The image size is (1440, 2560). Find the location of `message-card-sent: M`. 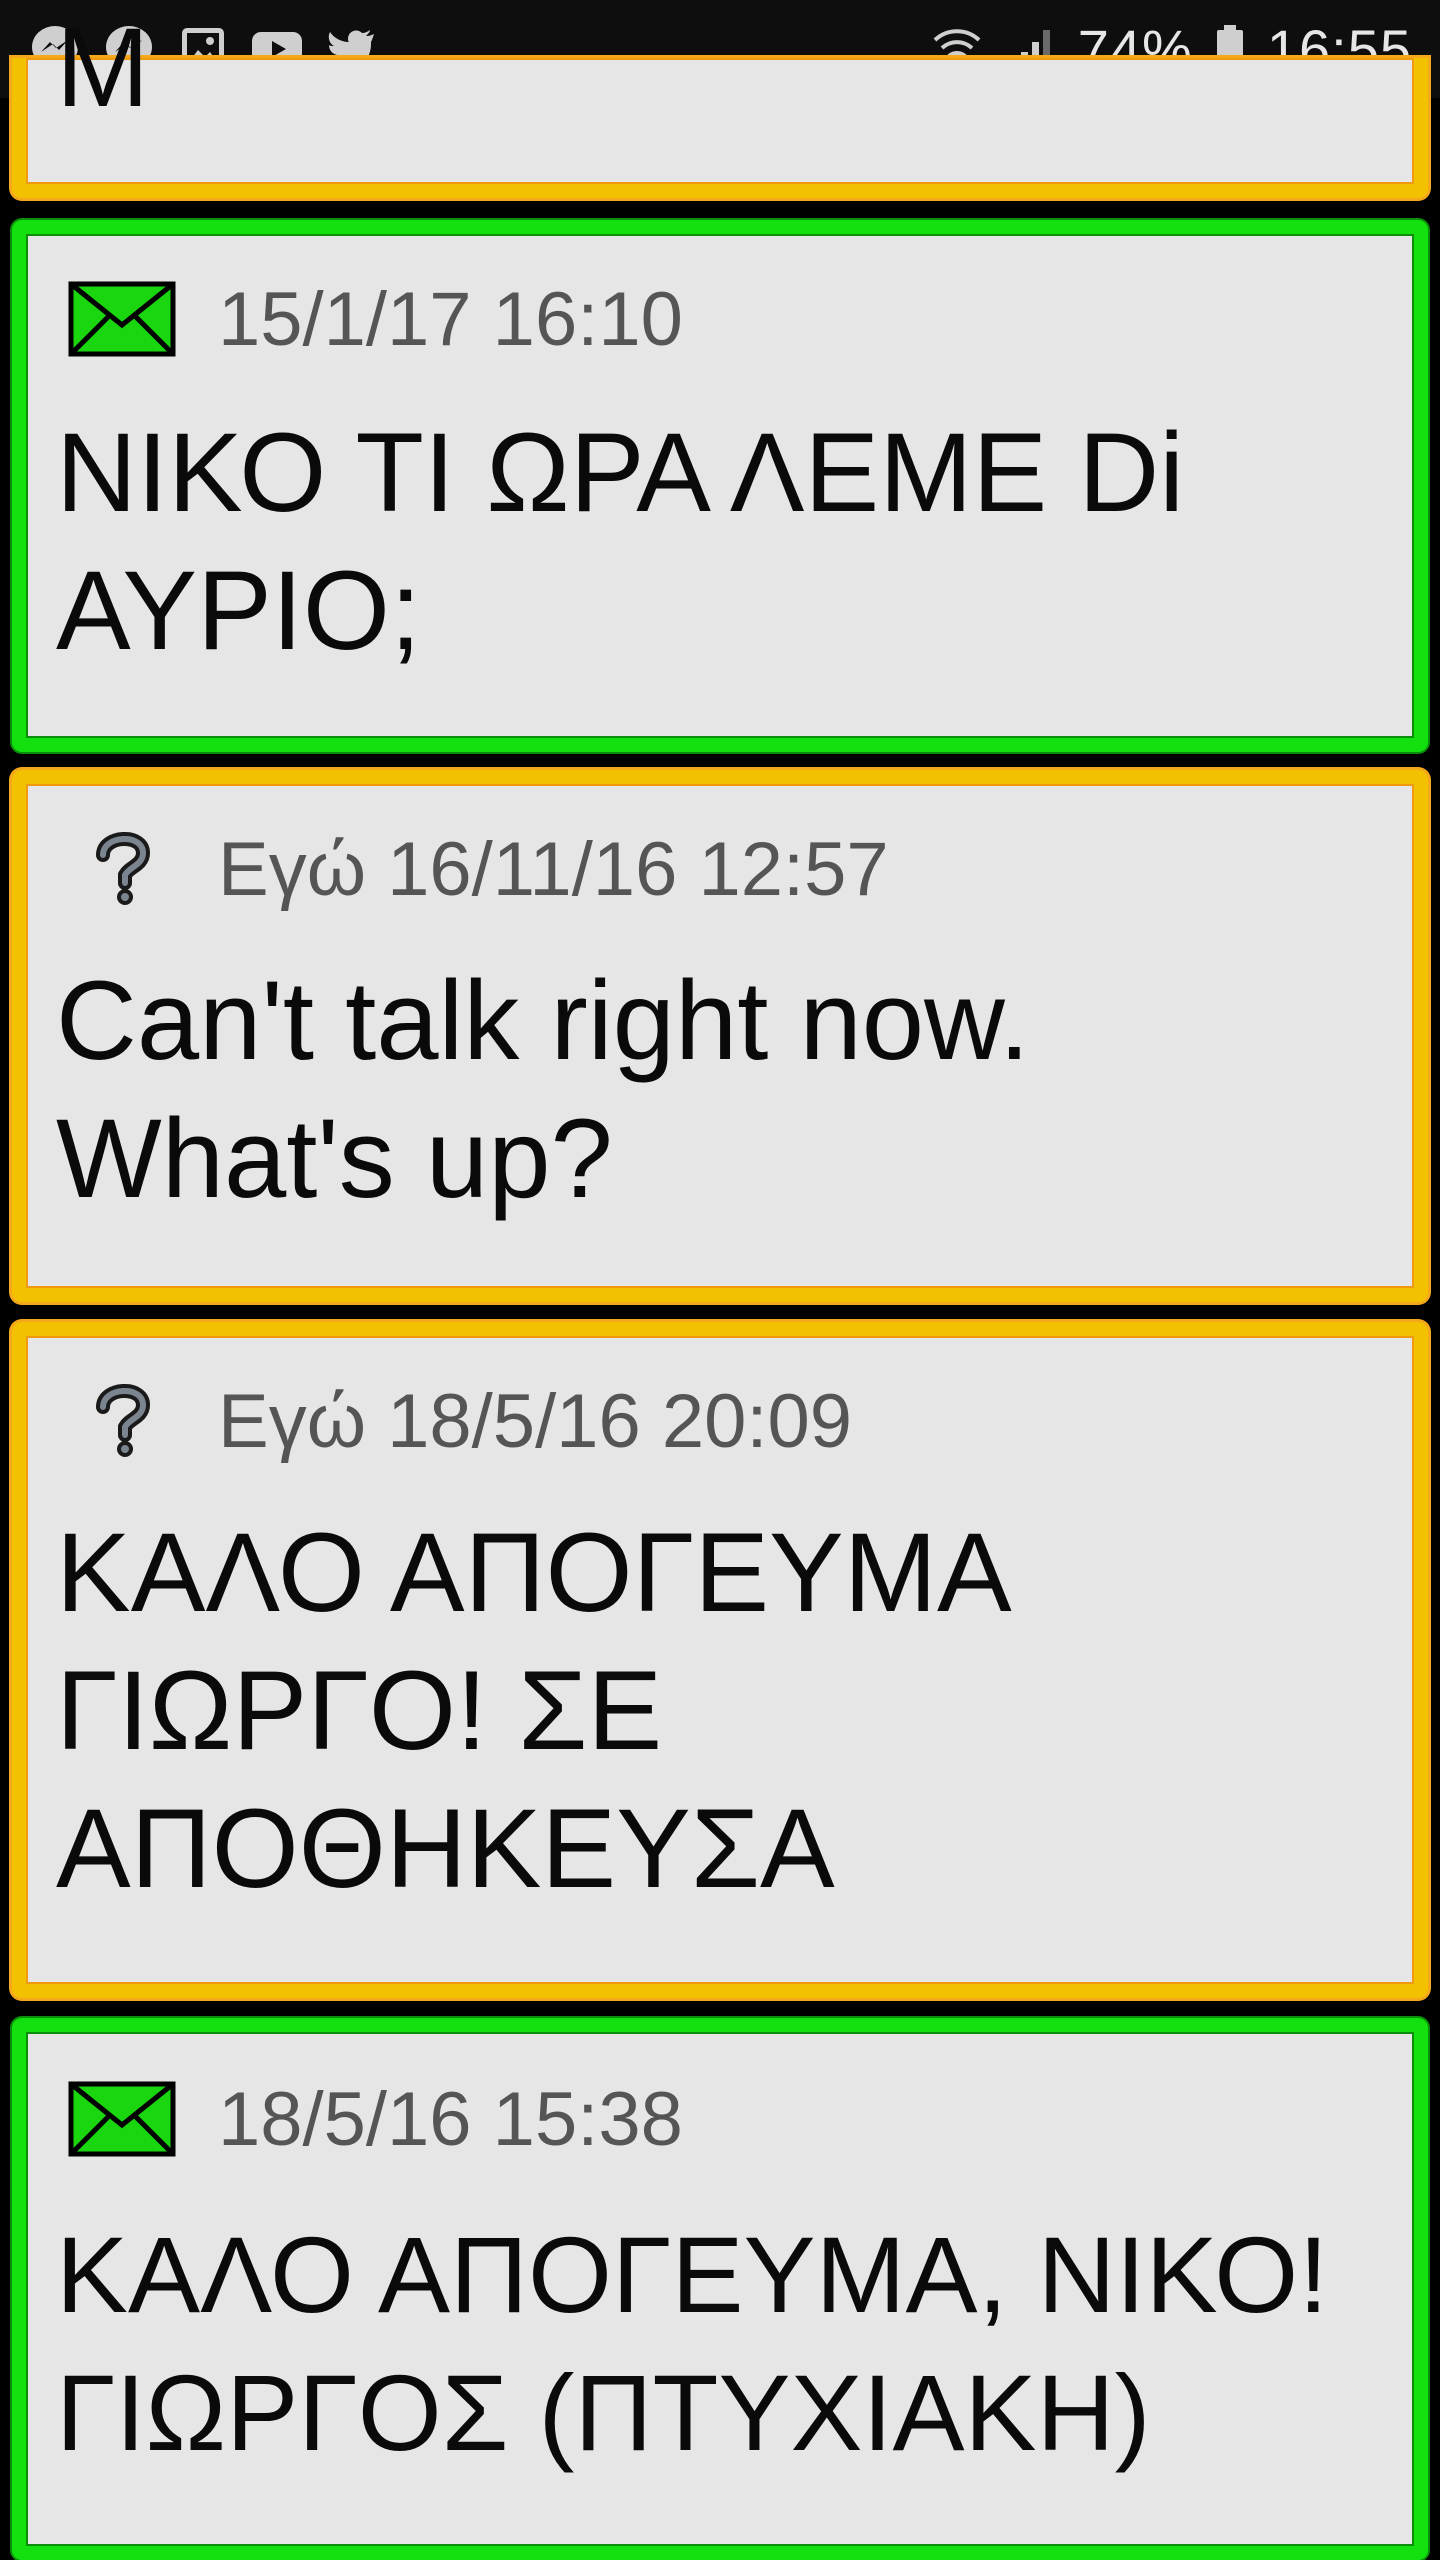

message-card-sent: M is located at coordinates (720, 113).